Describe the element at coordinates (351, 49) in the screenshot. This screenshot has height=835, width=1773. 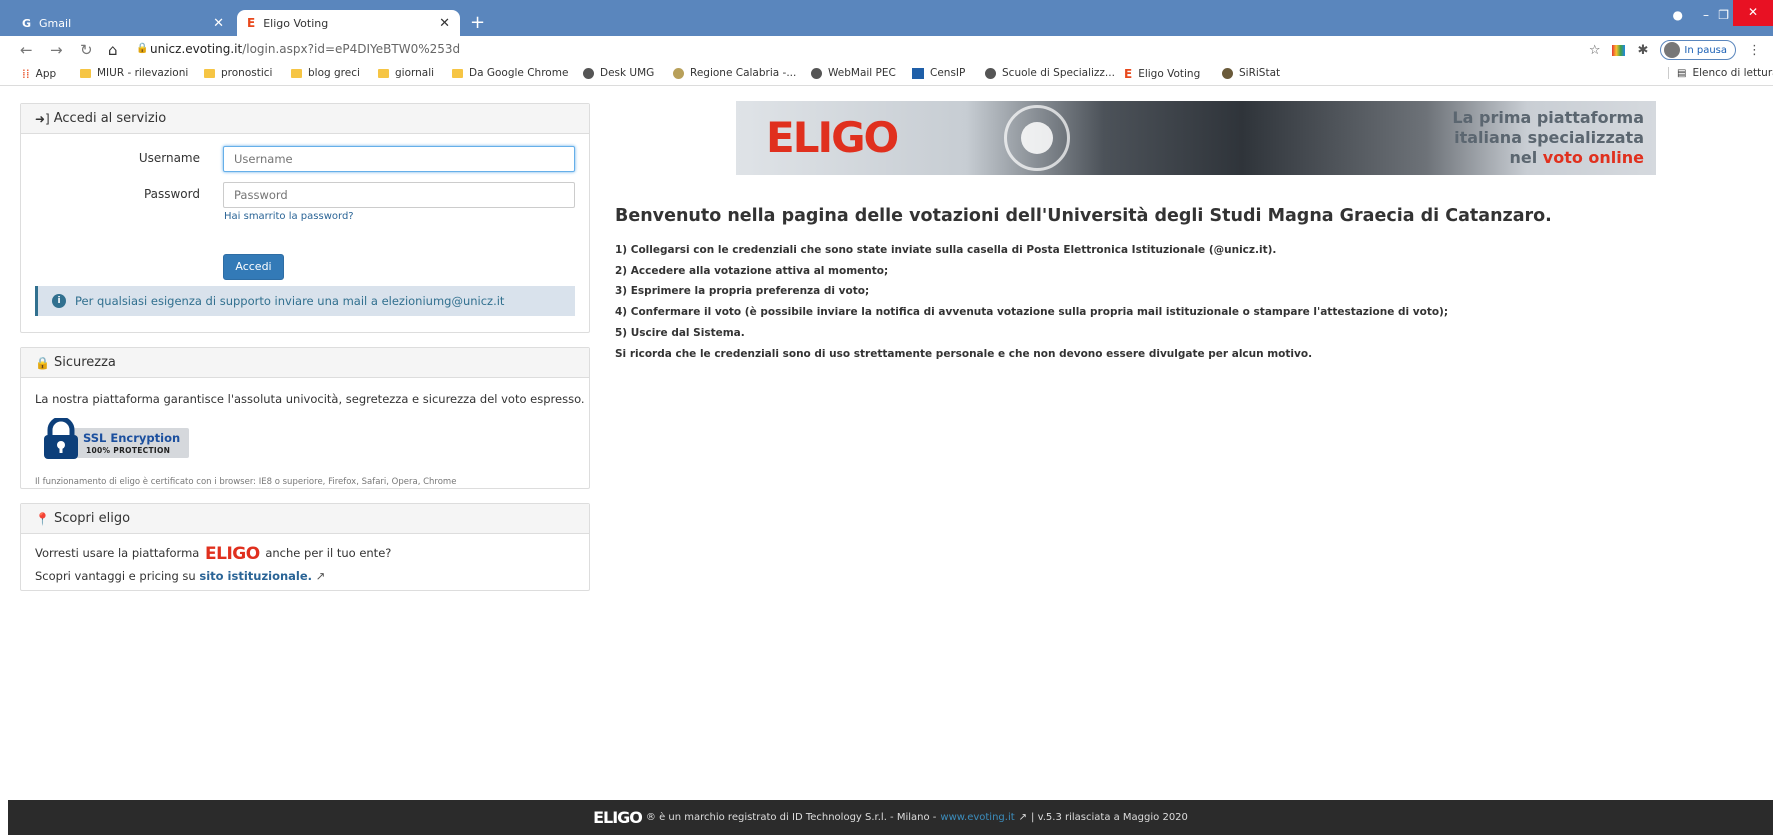
I see `url-path: /login.aspx?id=eP4DIYeBTW0%253d` at that location.